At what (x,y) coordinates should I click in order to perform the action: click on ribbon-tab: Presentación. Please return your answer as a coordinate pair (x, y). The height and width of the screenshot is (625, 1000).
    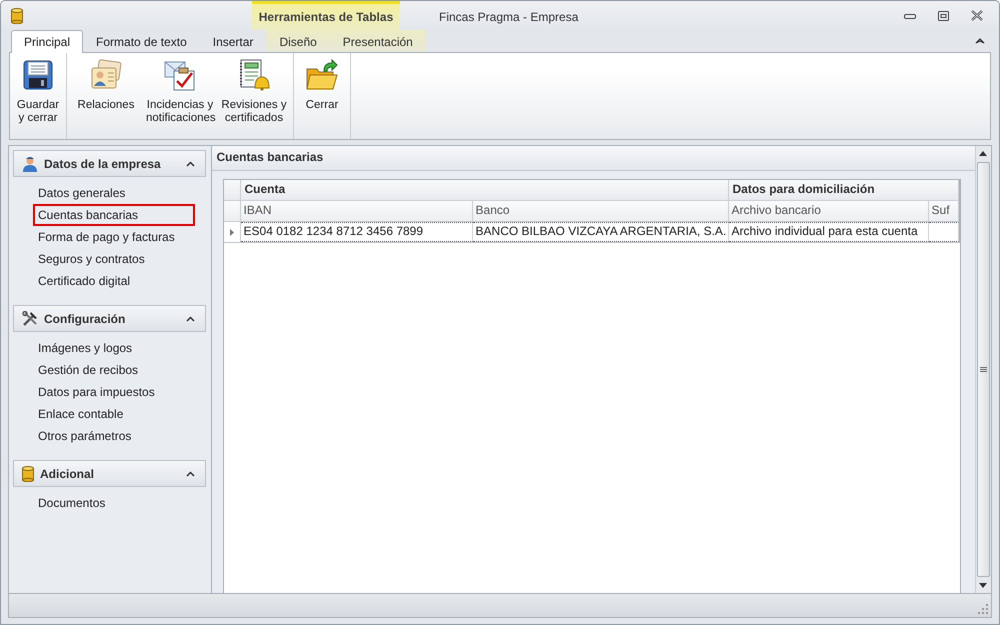
    Looking at the image, I should click on (378, 41).